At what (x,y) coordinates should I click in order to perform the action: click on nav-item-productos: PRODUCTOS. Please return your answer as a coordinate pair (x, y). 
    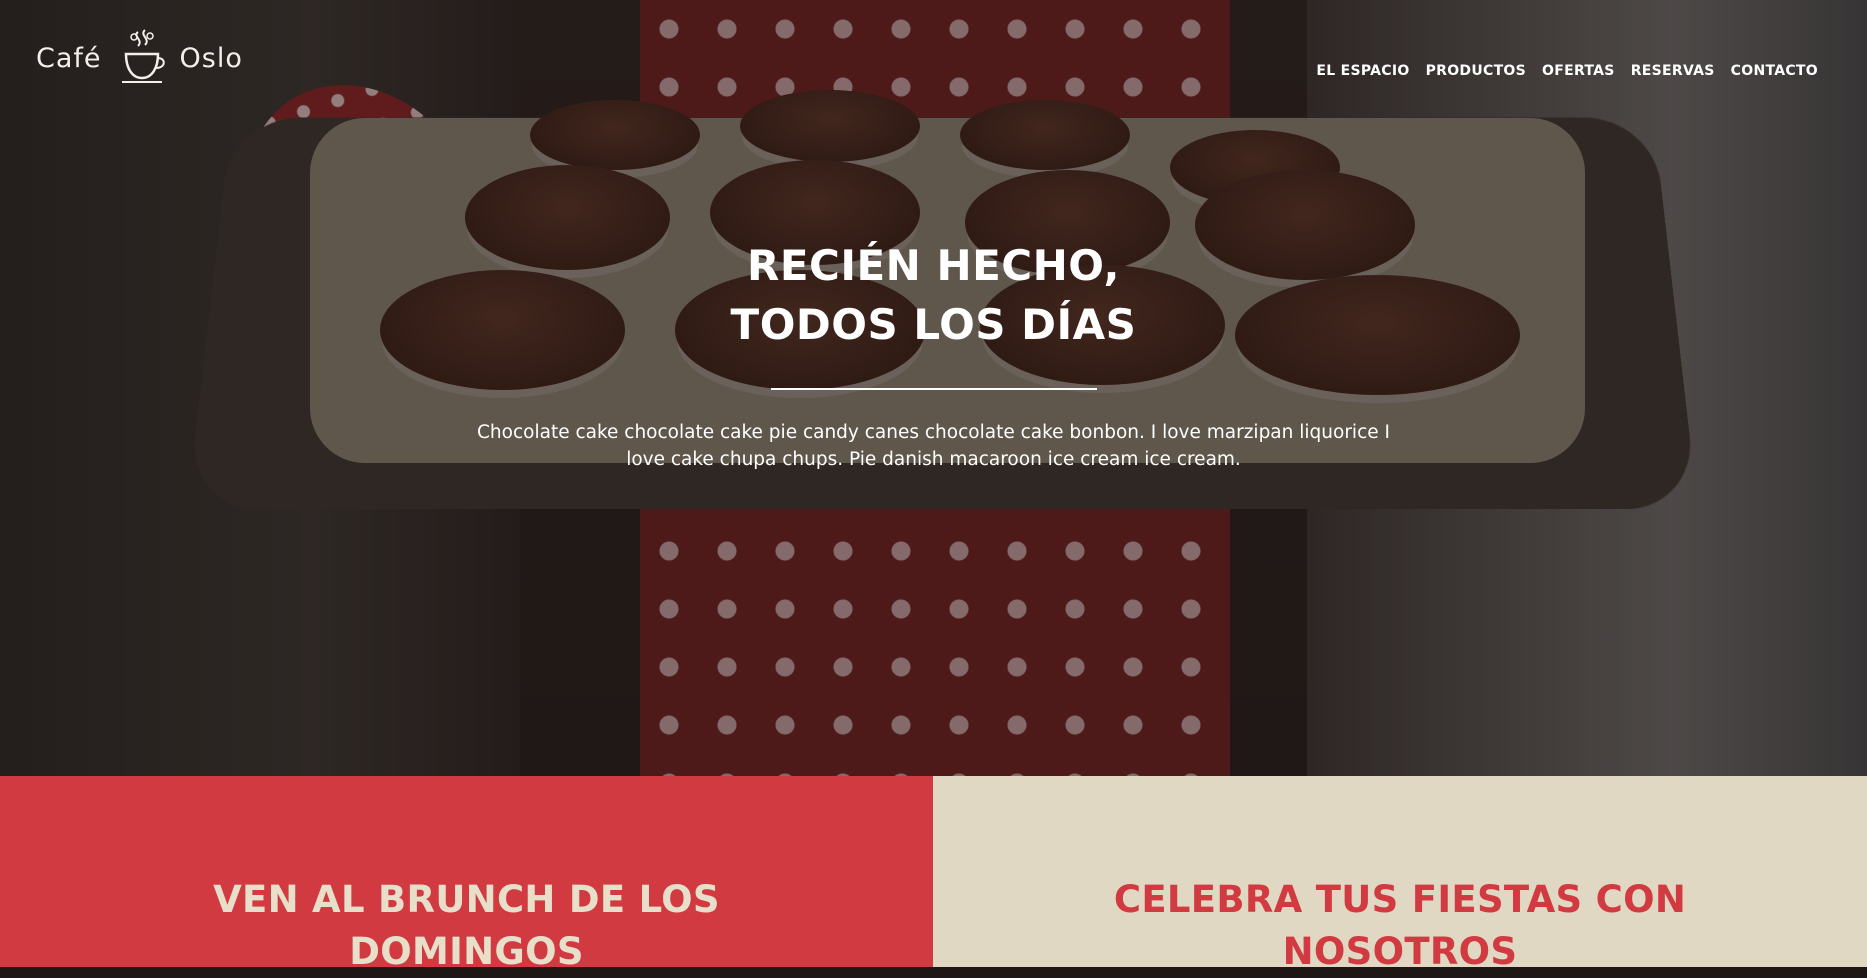
    Looking at the image, I should click on (1476, 71).